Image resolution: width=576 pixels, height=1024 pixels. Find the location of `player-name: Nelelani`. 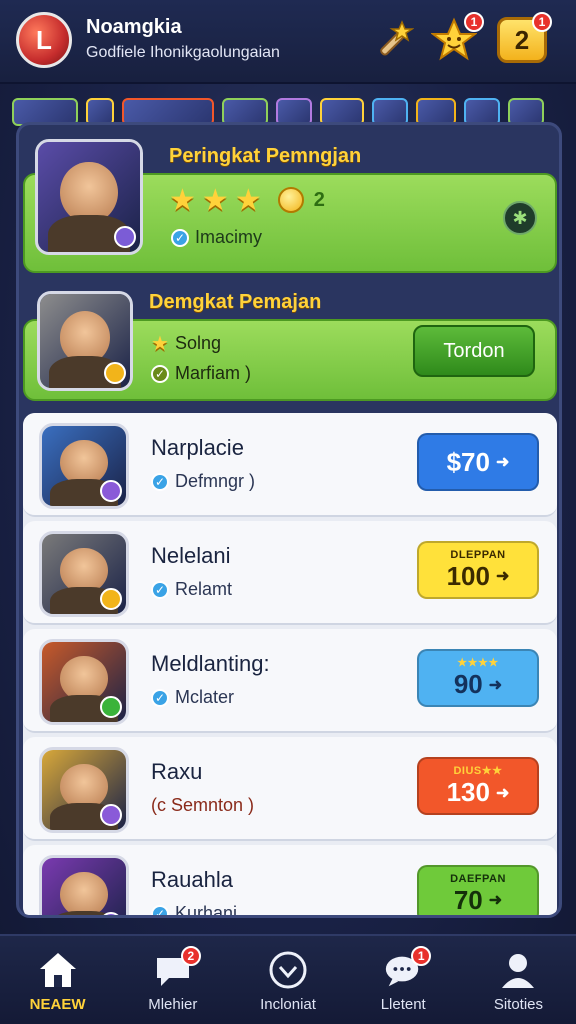

player-name: Nelelani is located at coordinates (191, 555).